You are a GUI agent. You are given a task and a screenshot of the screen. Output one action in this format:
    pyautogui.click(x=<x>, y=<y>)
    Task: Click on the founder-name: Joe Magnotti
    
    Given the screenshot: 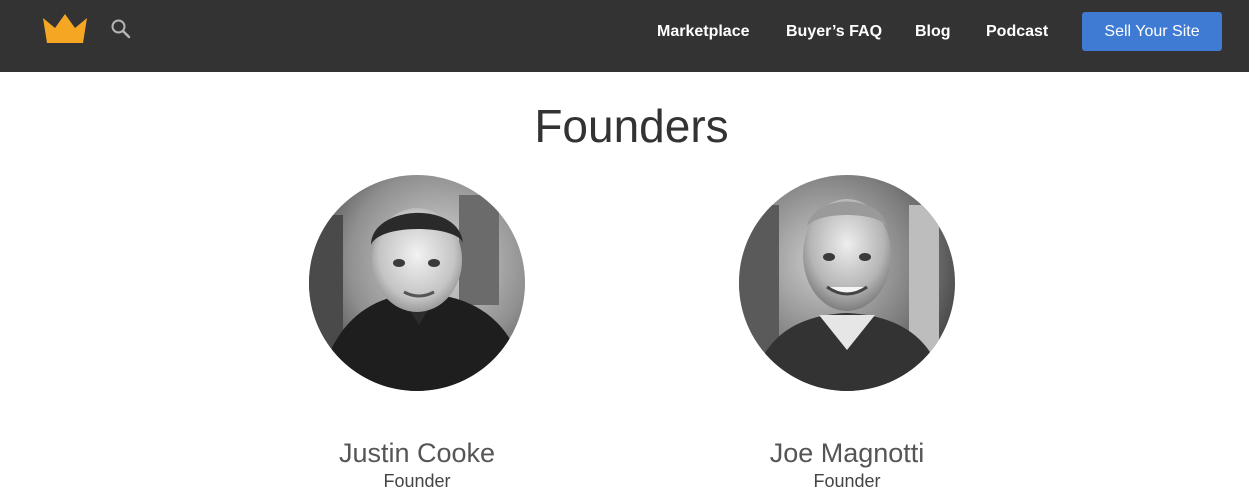 What is the action you would take?
    pyautogui.click(x=847, y=453)
    